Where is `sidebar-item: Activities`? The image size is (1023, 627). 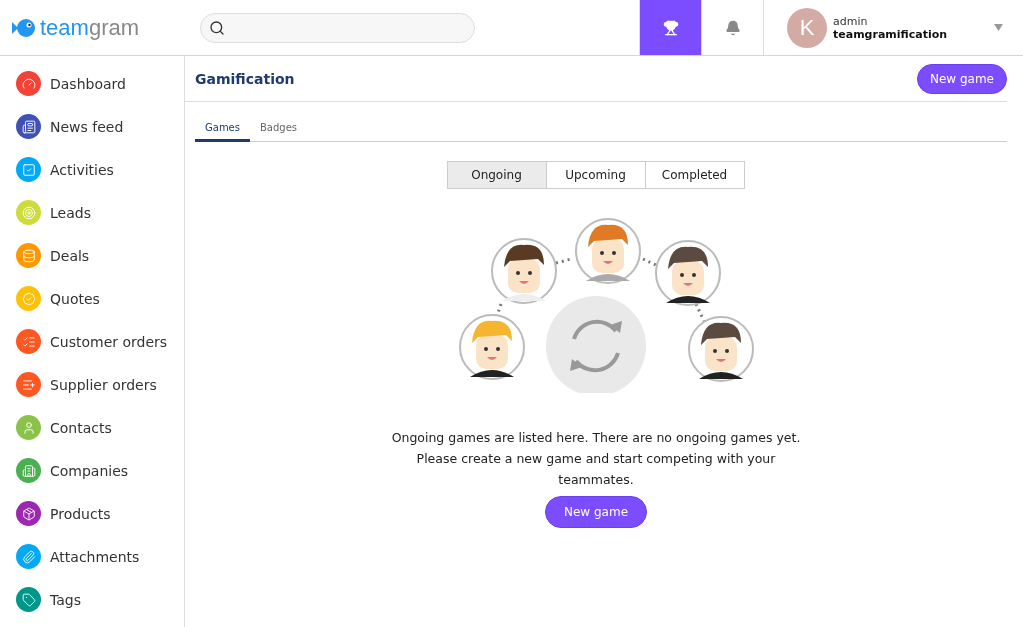 sidebar-item: Activities is located at coordinates (92, 169).